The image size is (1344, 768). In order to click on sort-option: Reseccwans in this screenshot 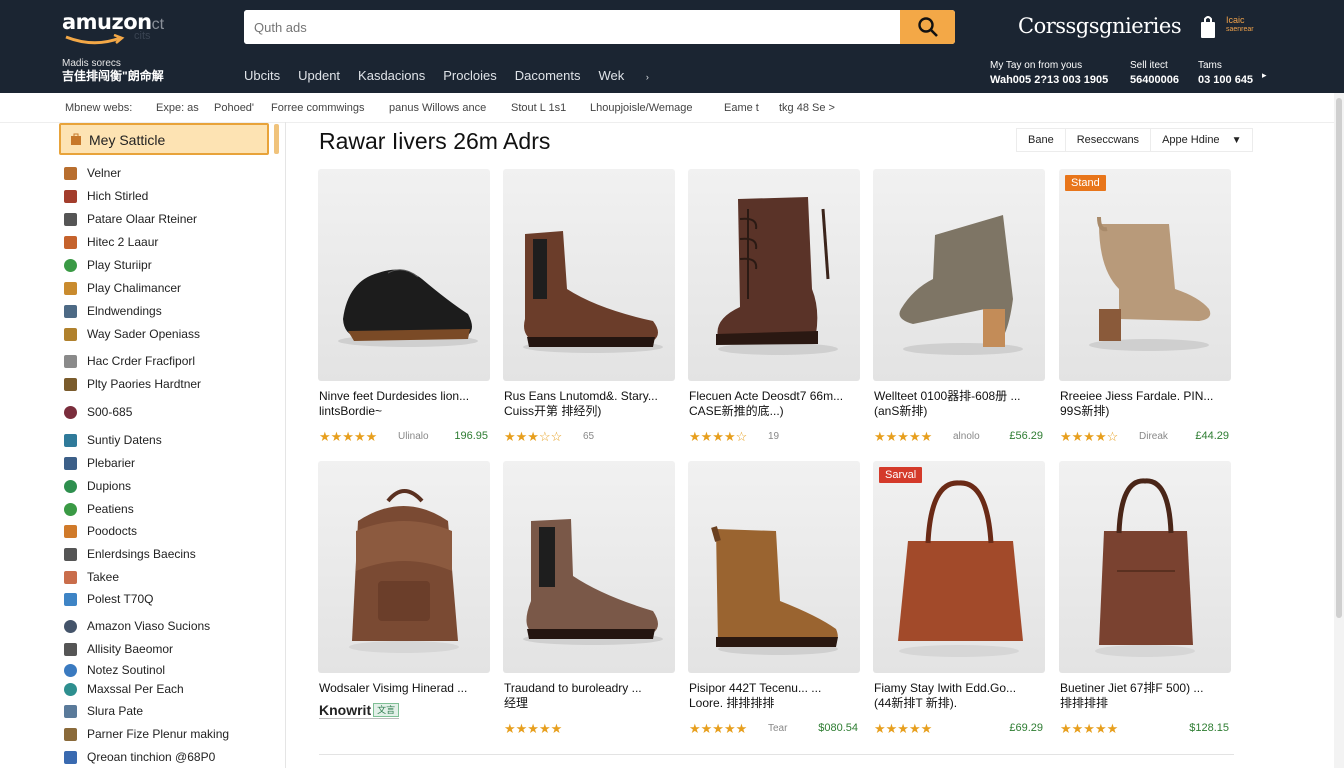, I will do `click(1109, 140)`.